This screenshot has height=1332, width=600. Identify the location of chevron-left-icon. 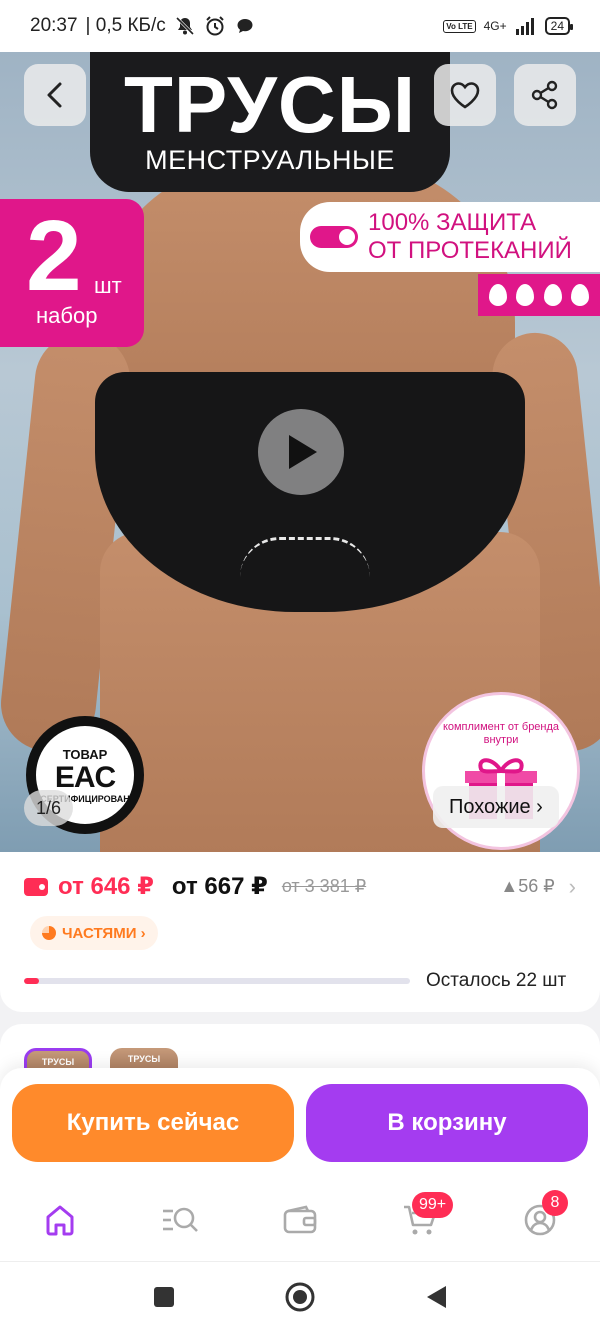
(54, 95).